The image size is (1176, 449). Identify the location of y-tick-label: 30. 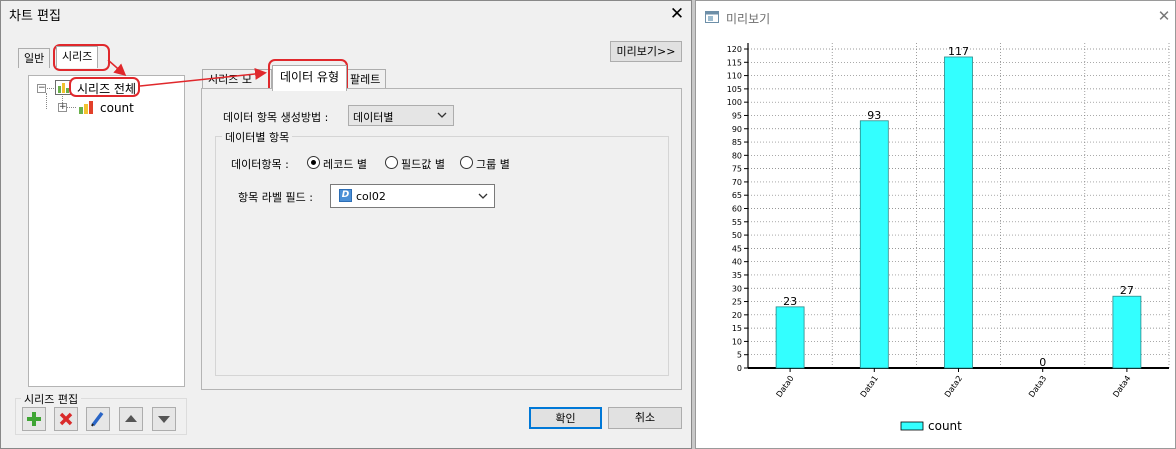
(737, 288).